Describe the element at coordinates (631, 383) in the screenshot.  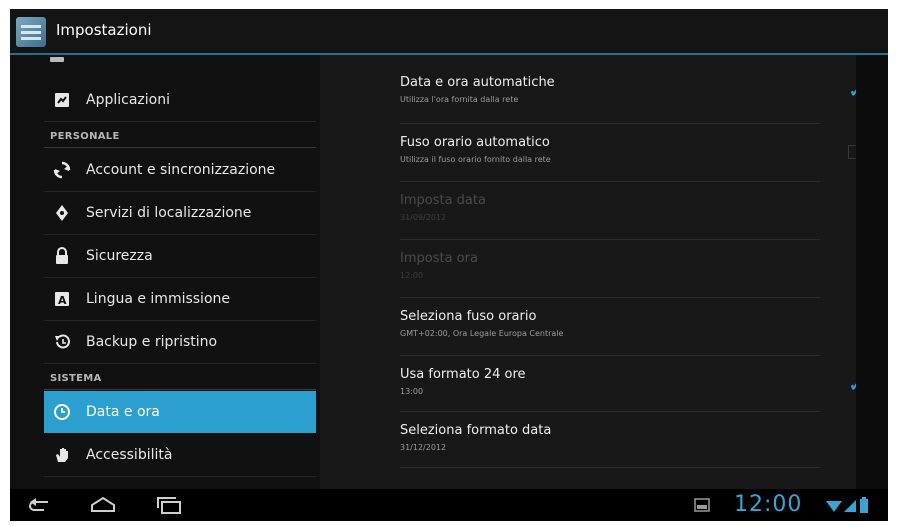
I see `setting-24-hour-format: Usa formato 24 ore 13:00 ✔` at that location.